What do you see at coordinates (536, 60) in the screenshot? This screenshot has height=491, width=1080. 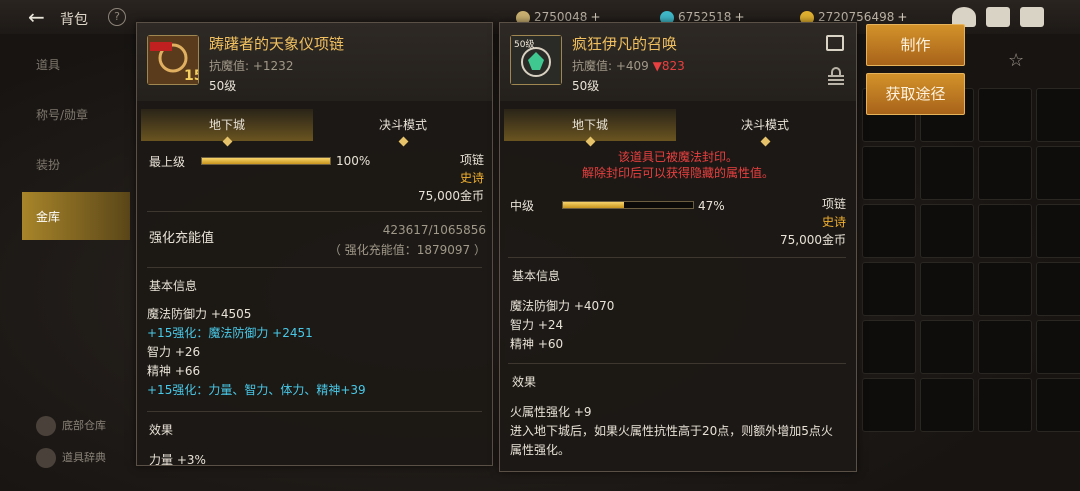 I see `gem-item-icon: 50级` at bounding box center [536, 60].